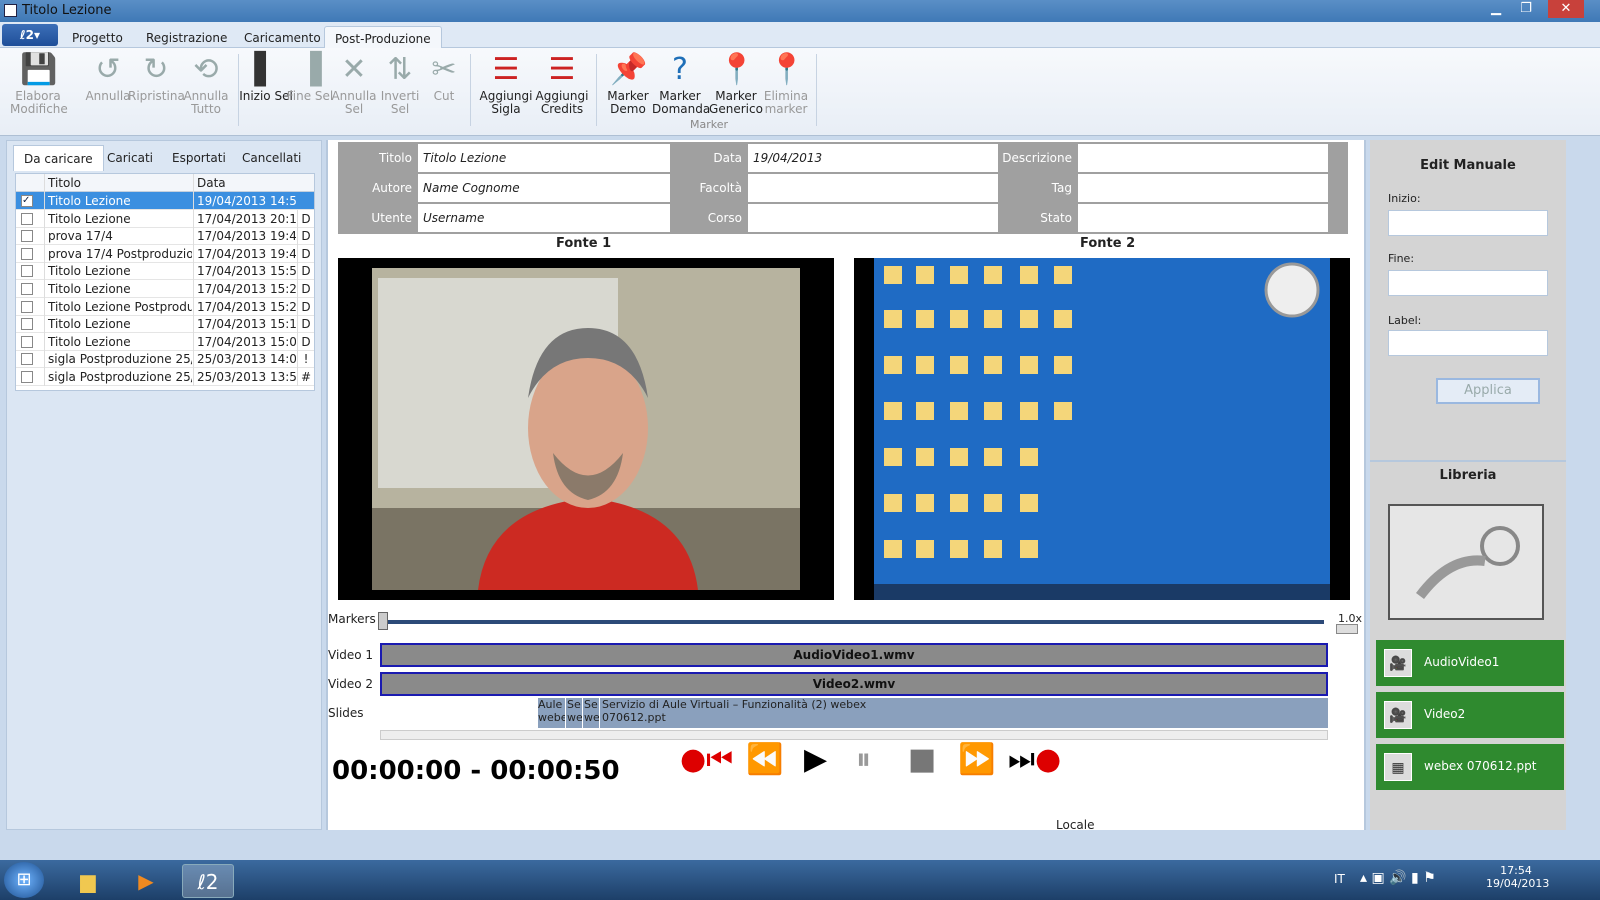  What do you see at coordinates (873, 188) in the screenshot?
I see `facolta-field` at bounding box center [873, 188].